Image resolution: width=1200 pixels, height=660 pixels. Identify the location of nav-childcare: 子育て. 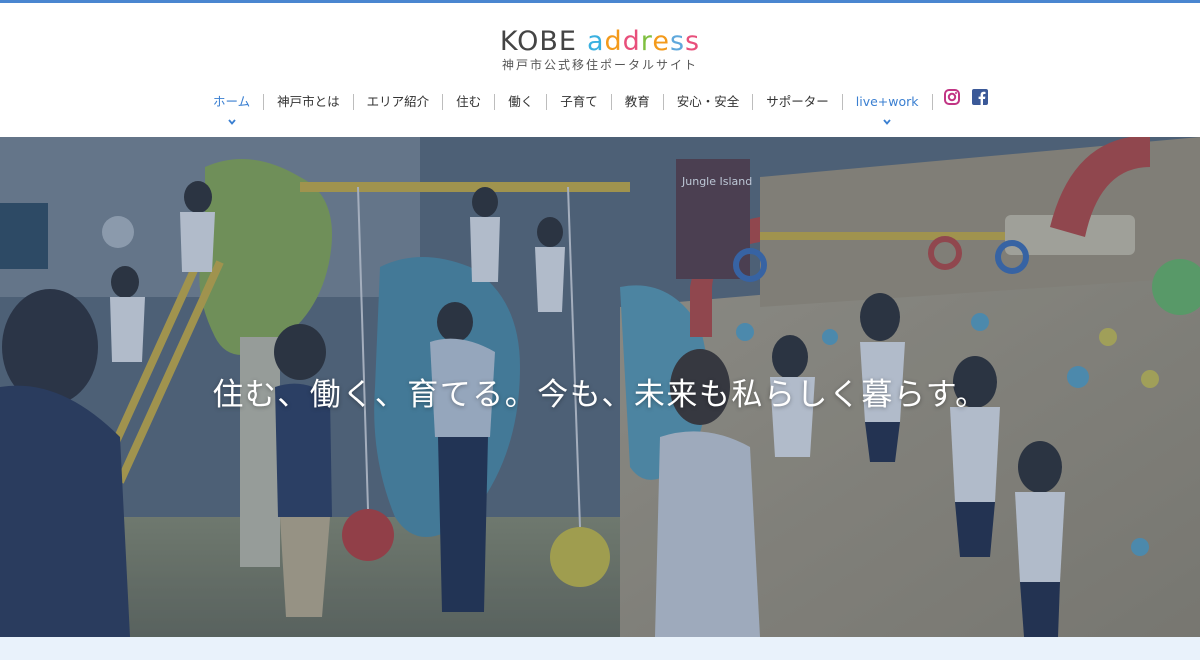
(579, 102).